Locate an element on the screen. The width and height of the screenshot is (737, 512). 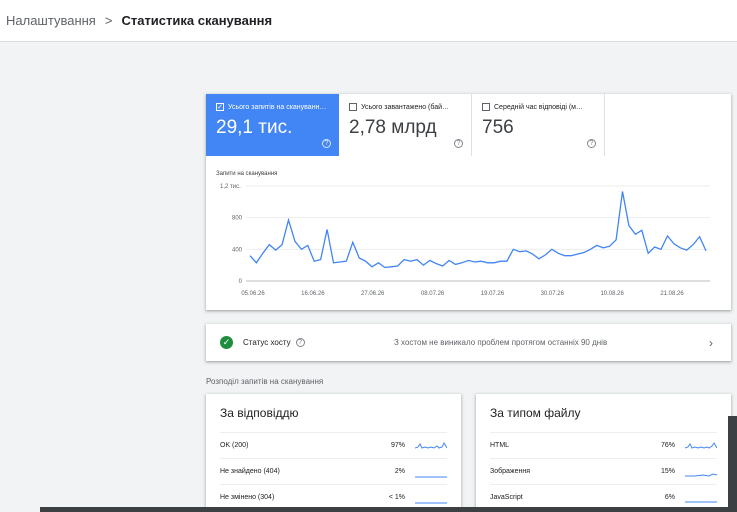
x-tick-label: 10.08.26 is located at coordinates (612, 294).